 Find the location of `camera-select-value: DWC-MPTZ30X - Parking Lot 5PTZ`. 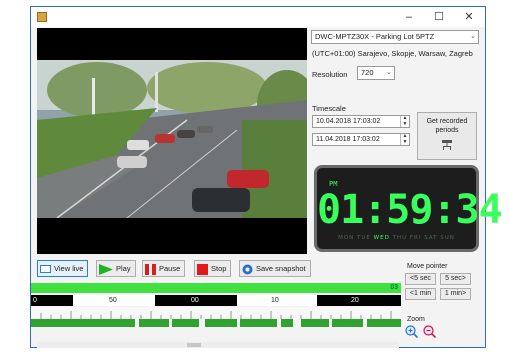

camera-select-value: DWC-MPTZ30X - Parking Lot 5PTZ is located at coordinates (375, 36).